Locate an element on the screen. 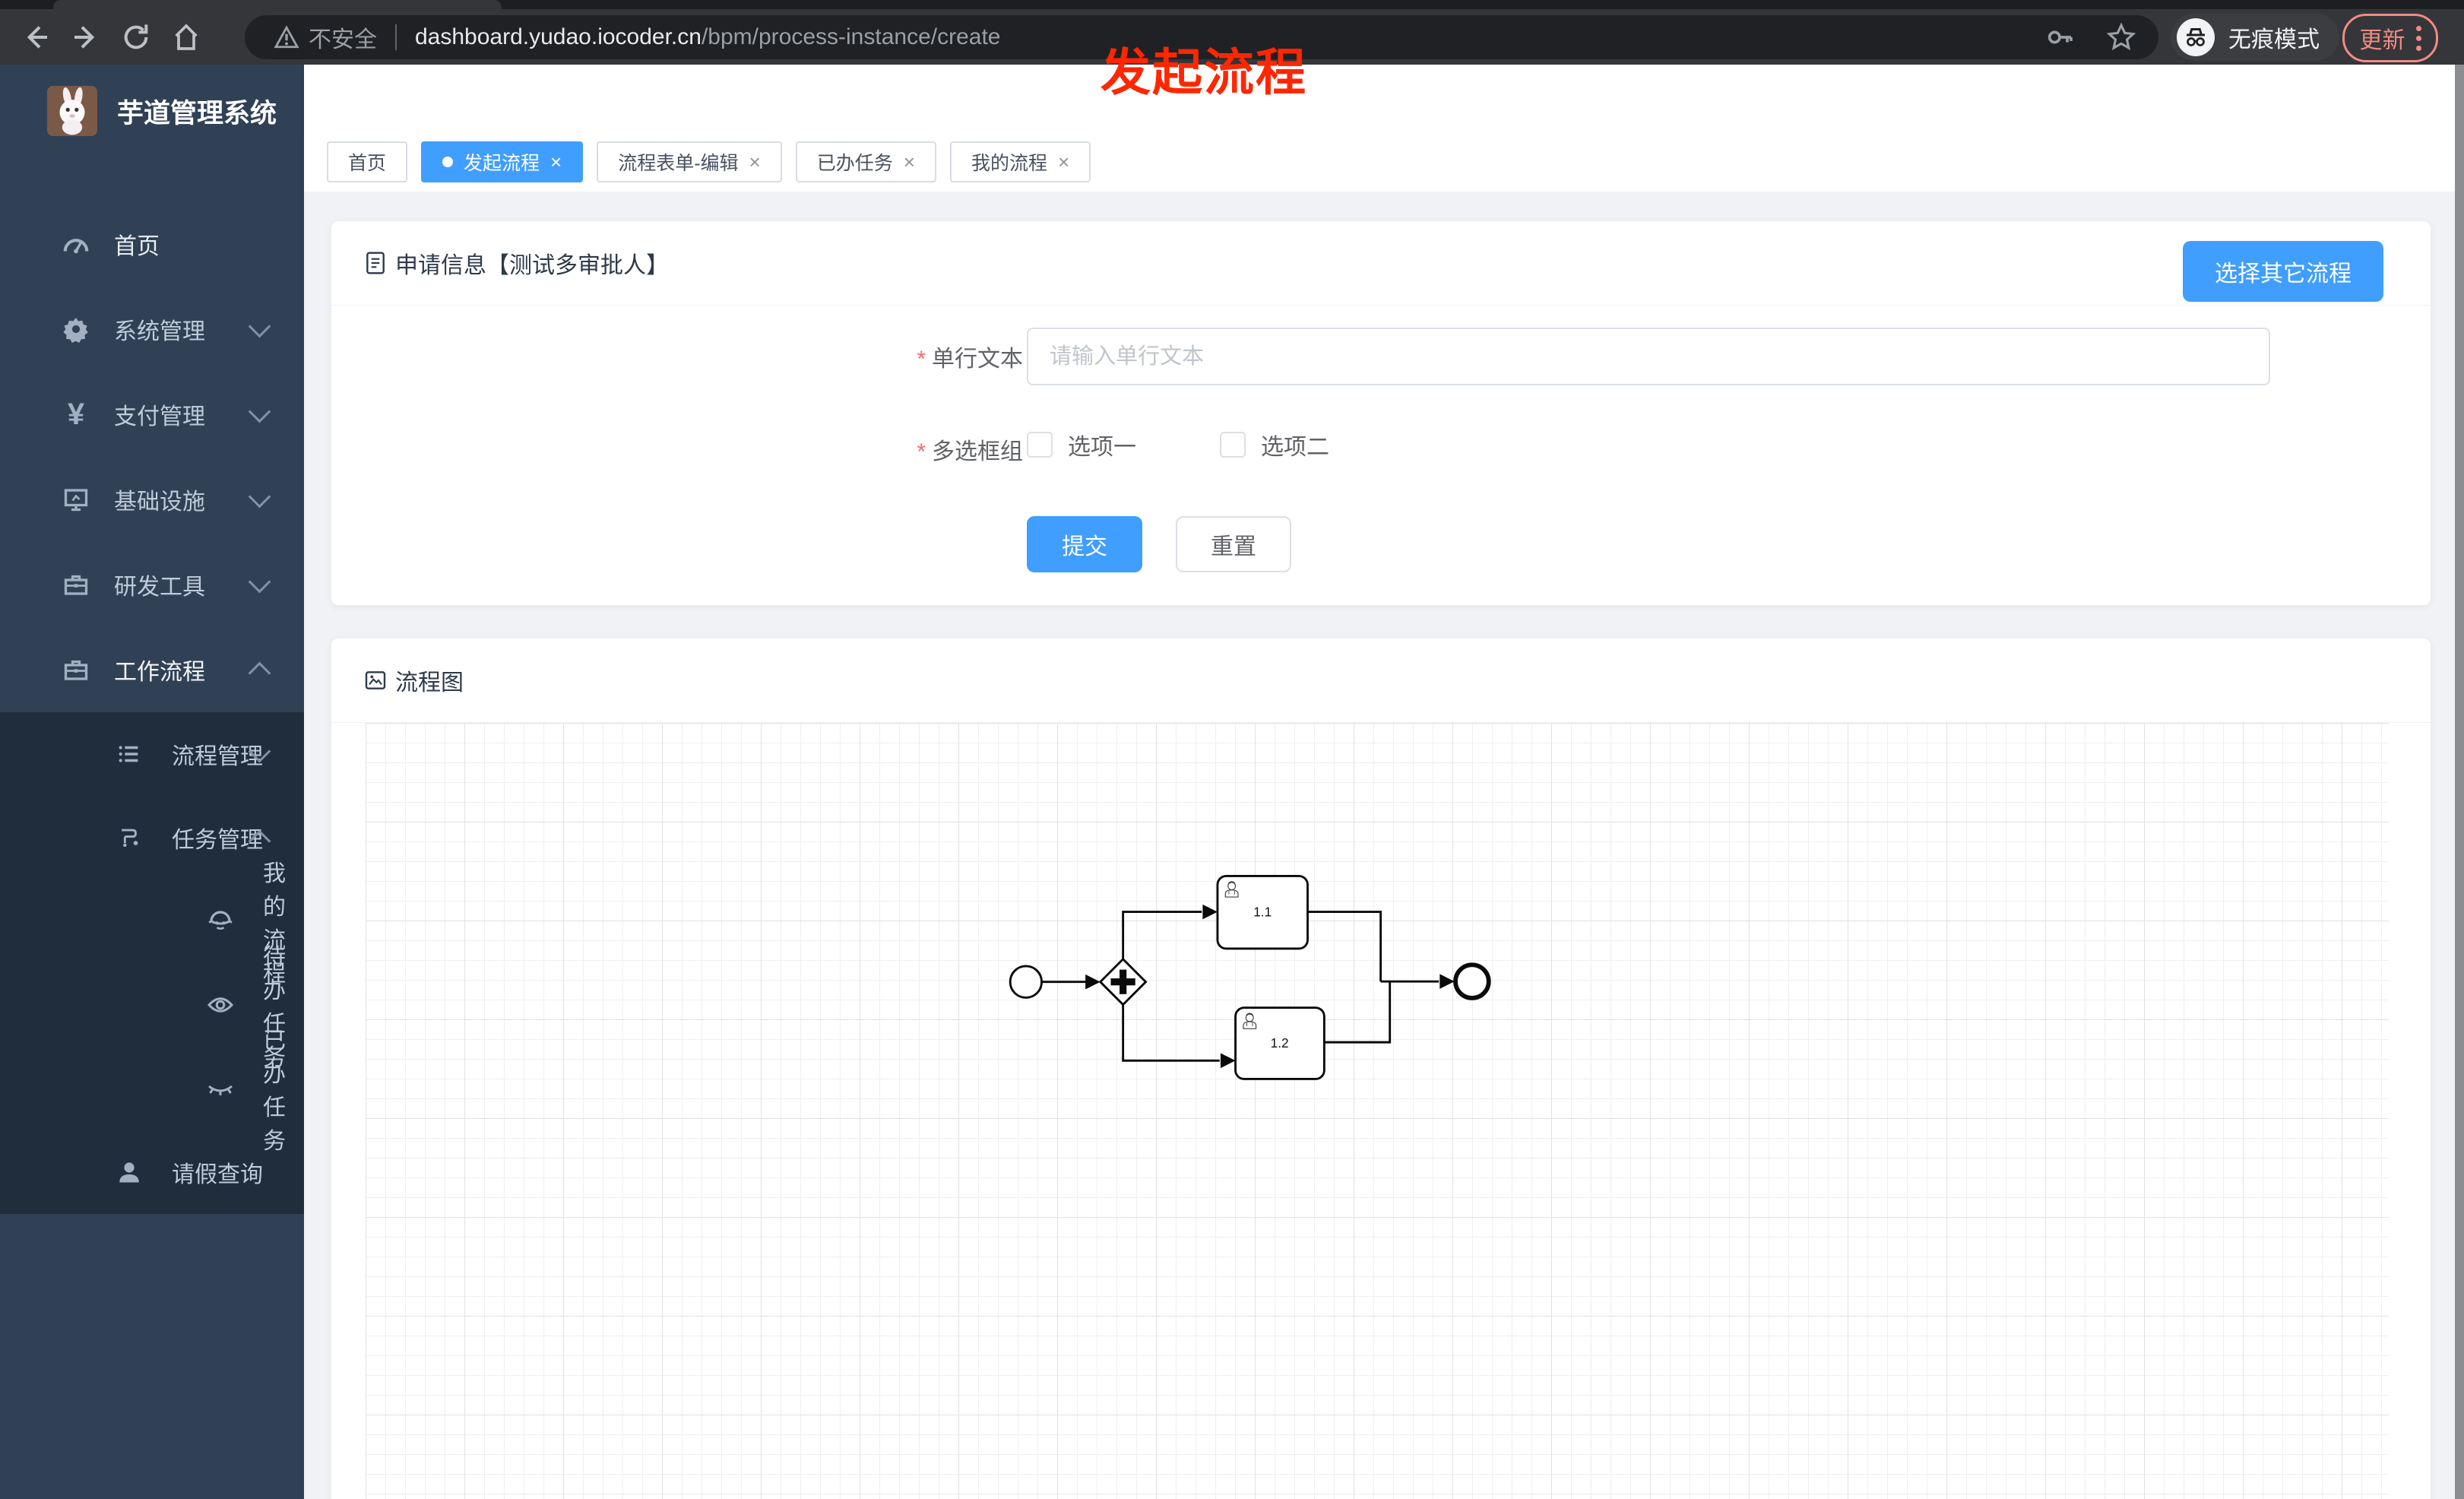 Image resolution: width=2464 pixels, height=1499 pixels. app-logo is located at coordinates (72, 111).